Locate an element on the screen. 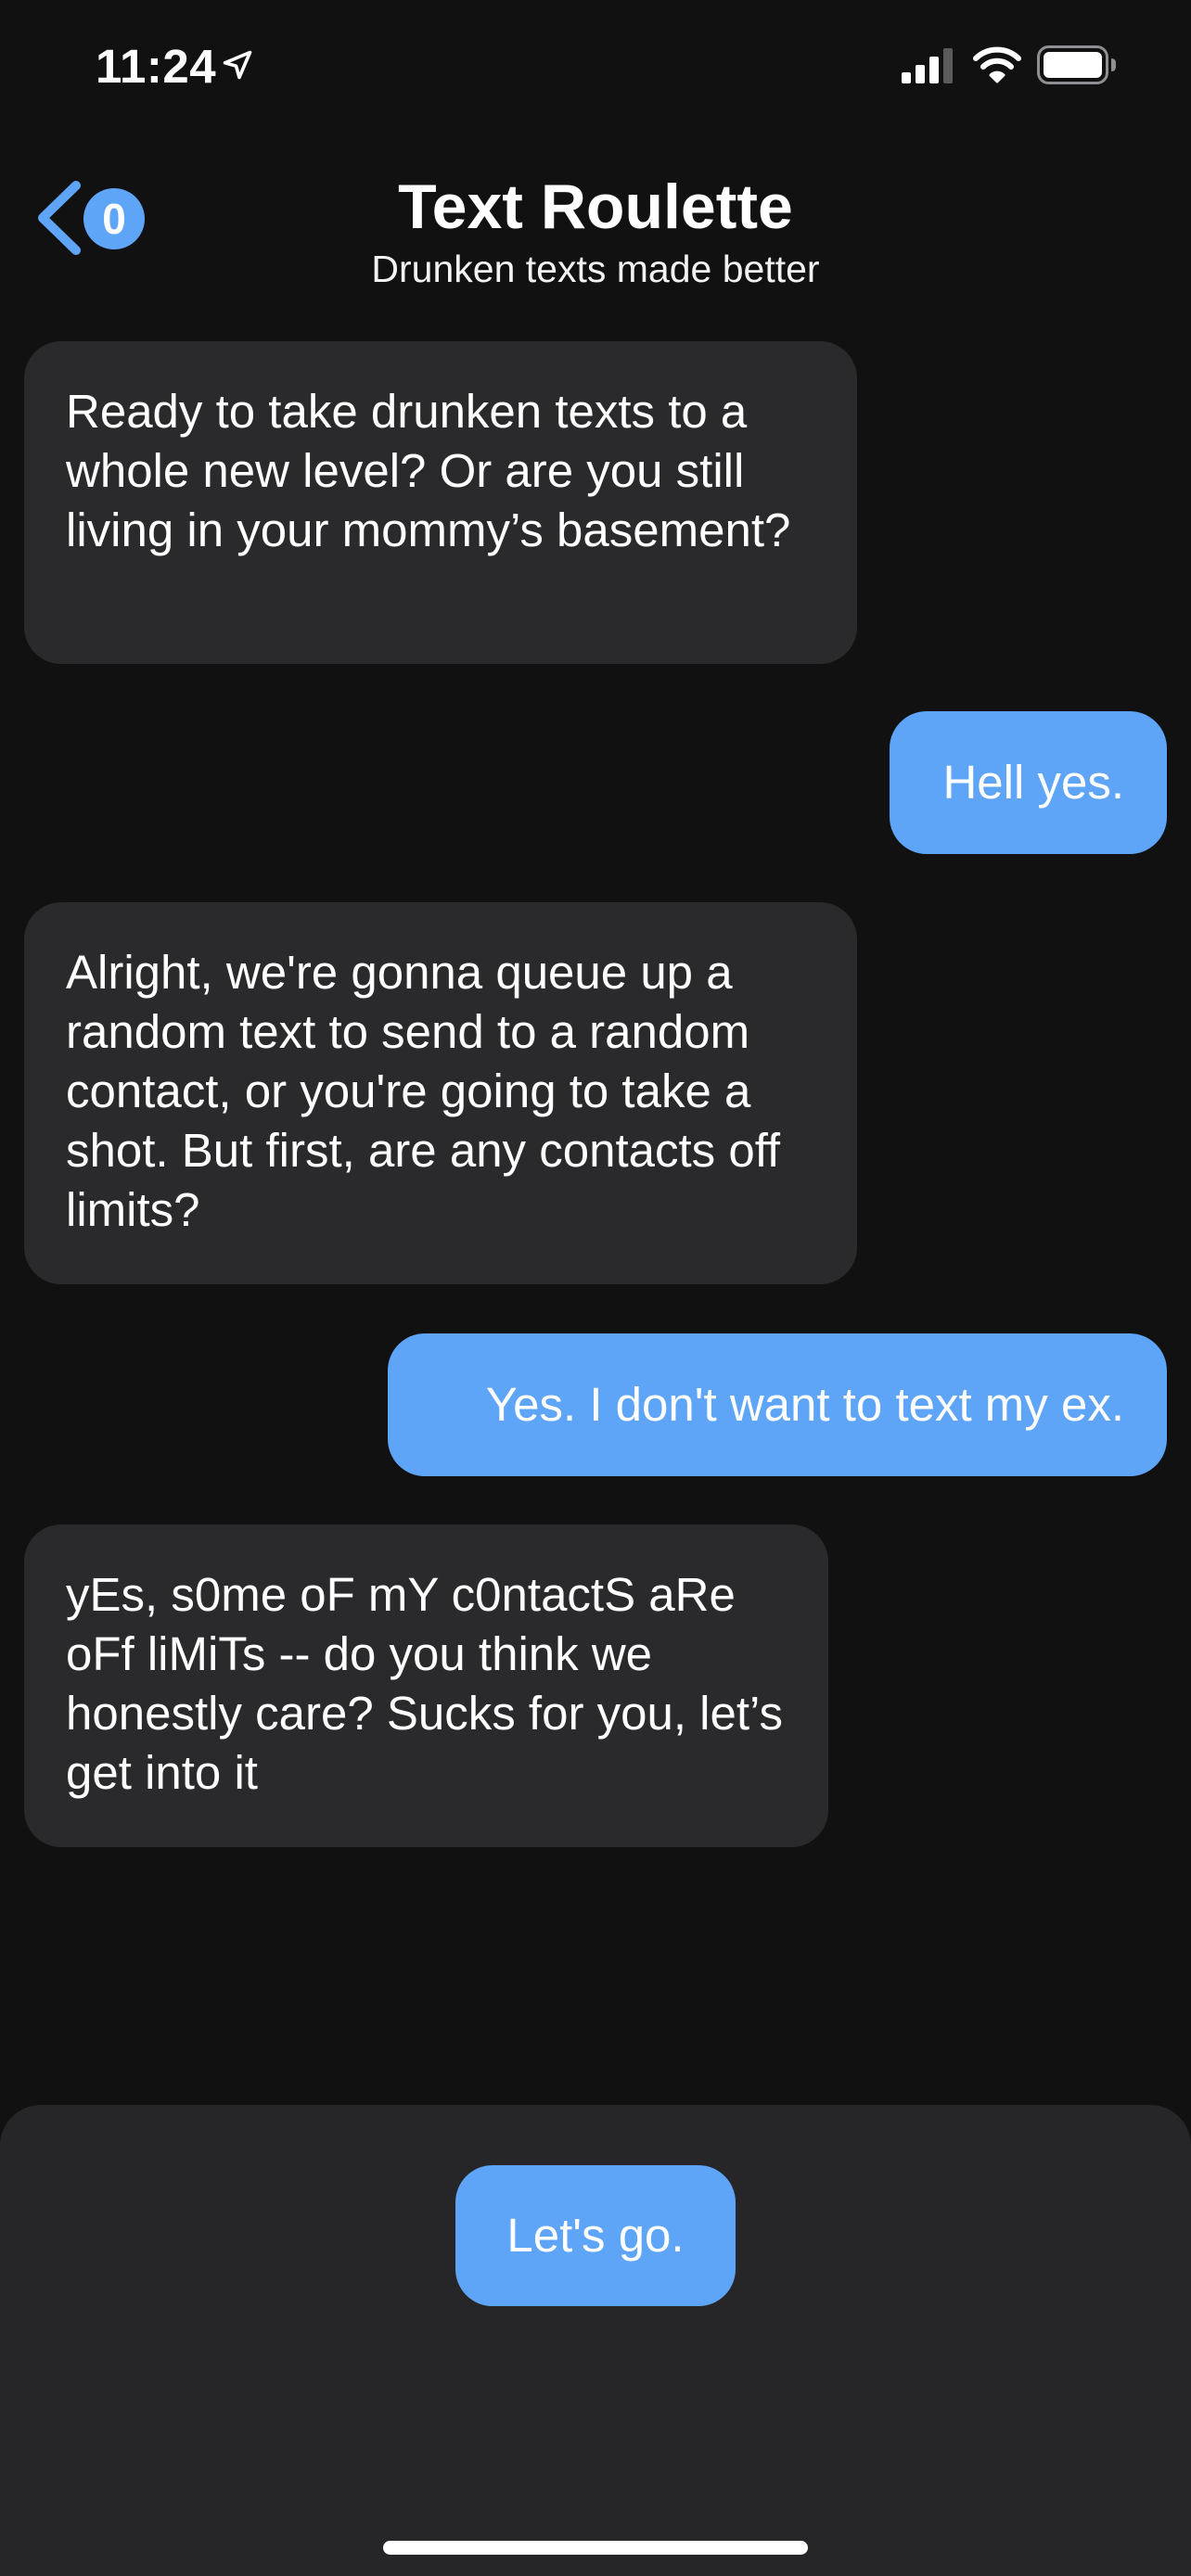 The height and width of the screenshot is (2576, 1191). home-indicator is located at coordinates (595, 2548).